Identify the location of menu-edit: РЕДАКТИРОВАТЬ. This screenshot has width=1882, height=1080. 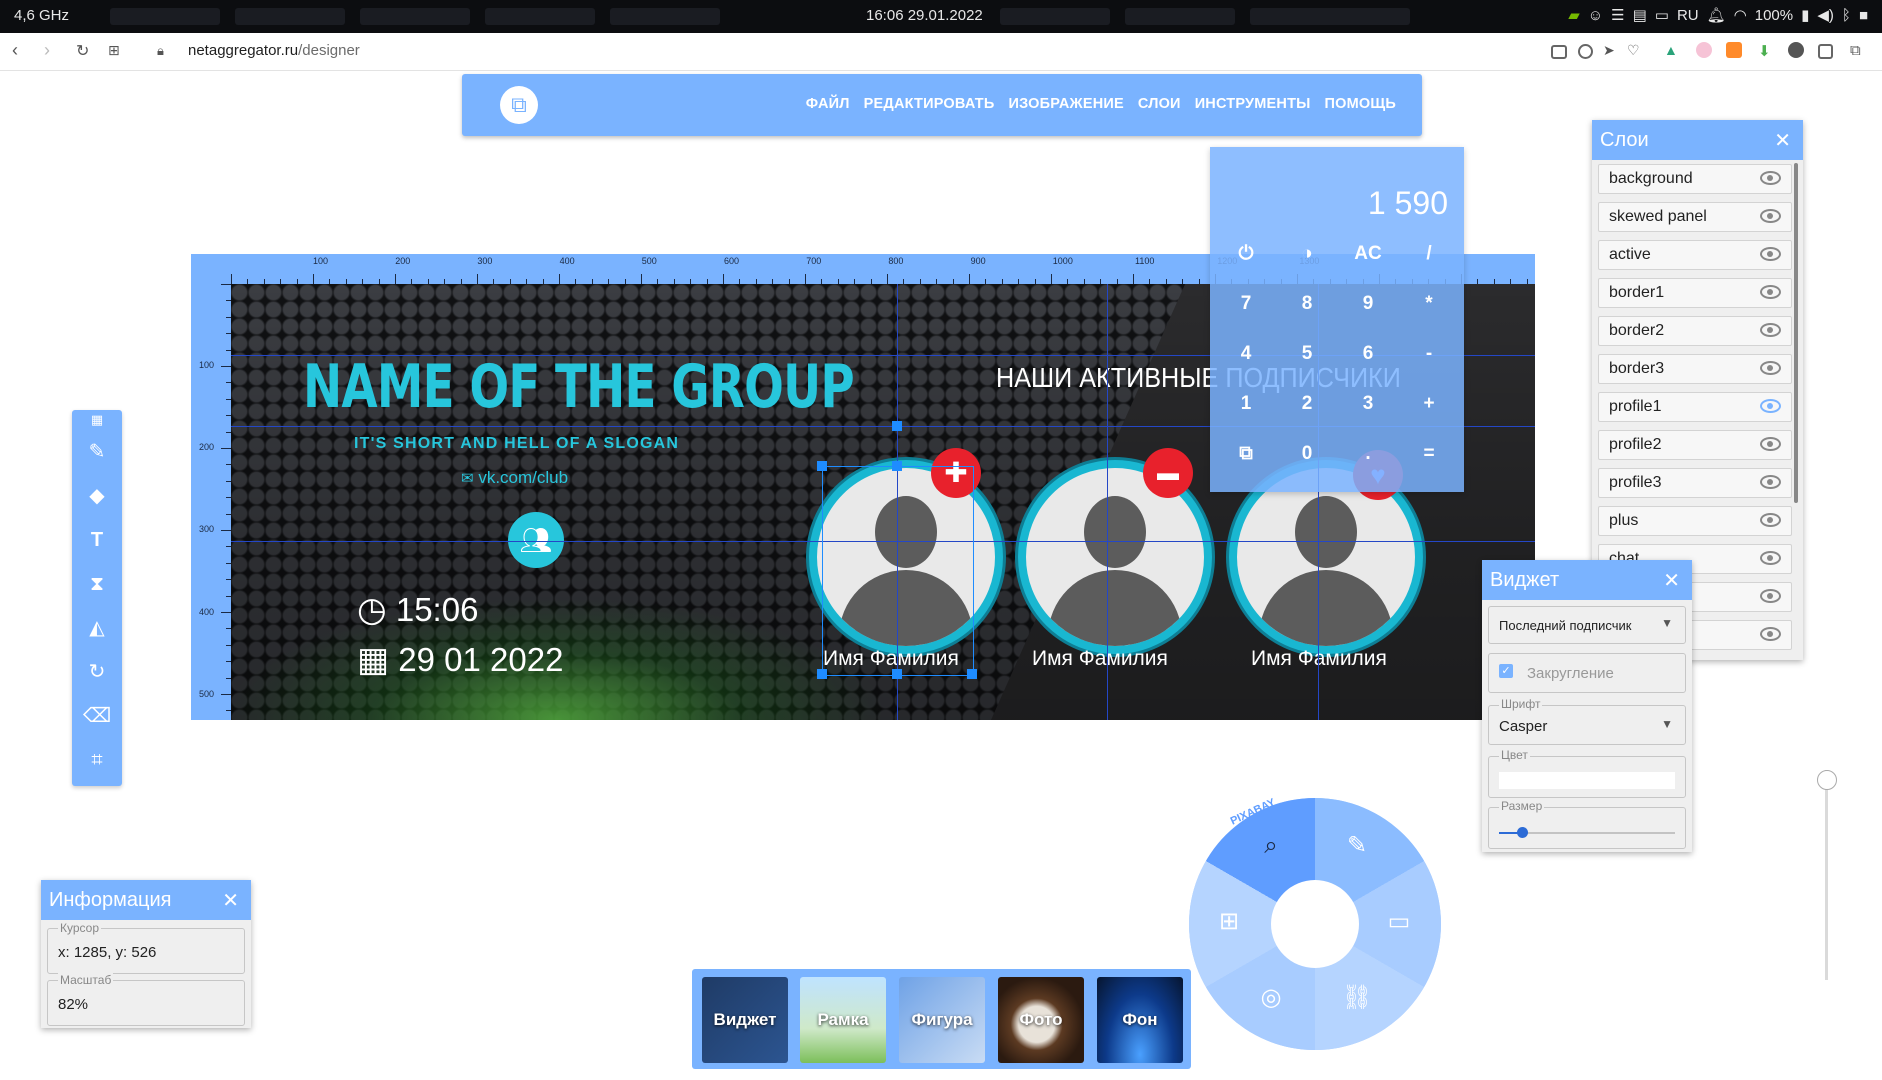
(929, 104).